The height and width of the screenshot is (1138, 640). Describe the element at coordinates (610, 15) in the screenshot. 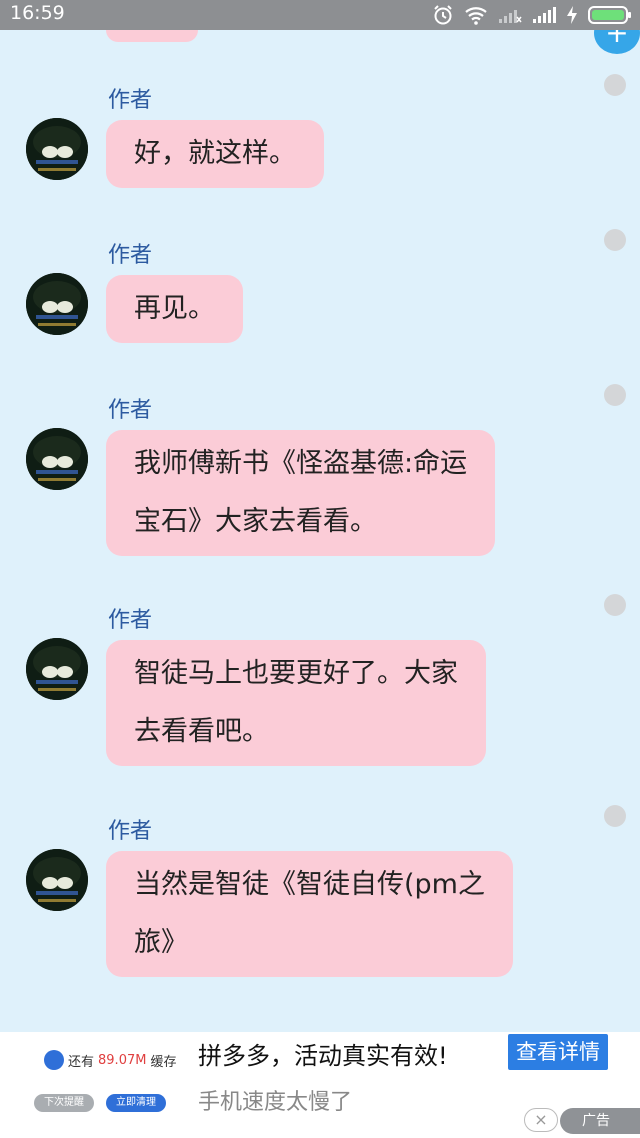

I see `battery-icon` at that location.